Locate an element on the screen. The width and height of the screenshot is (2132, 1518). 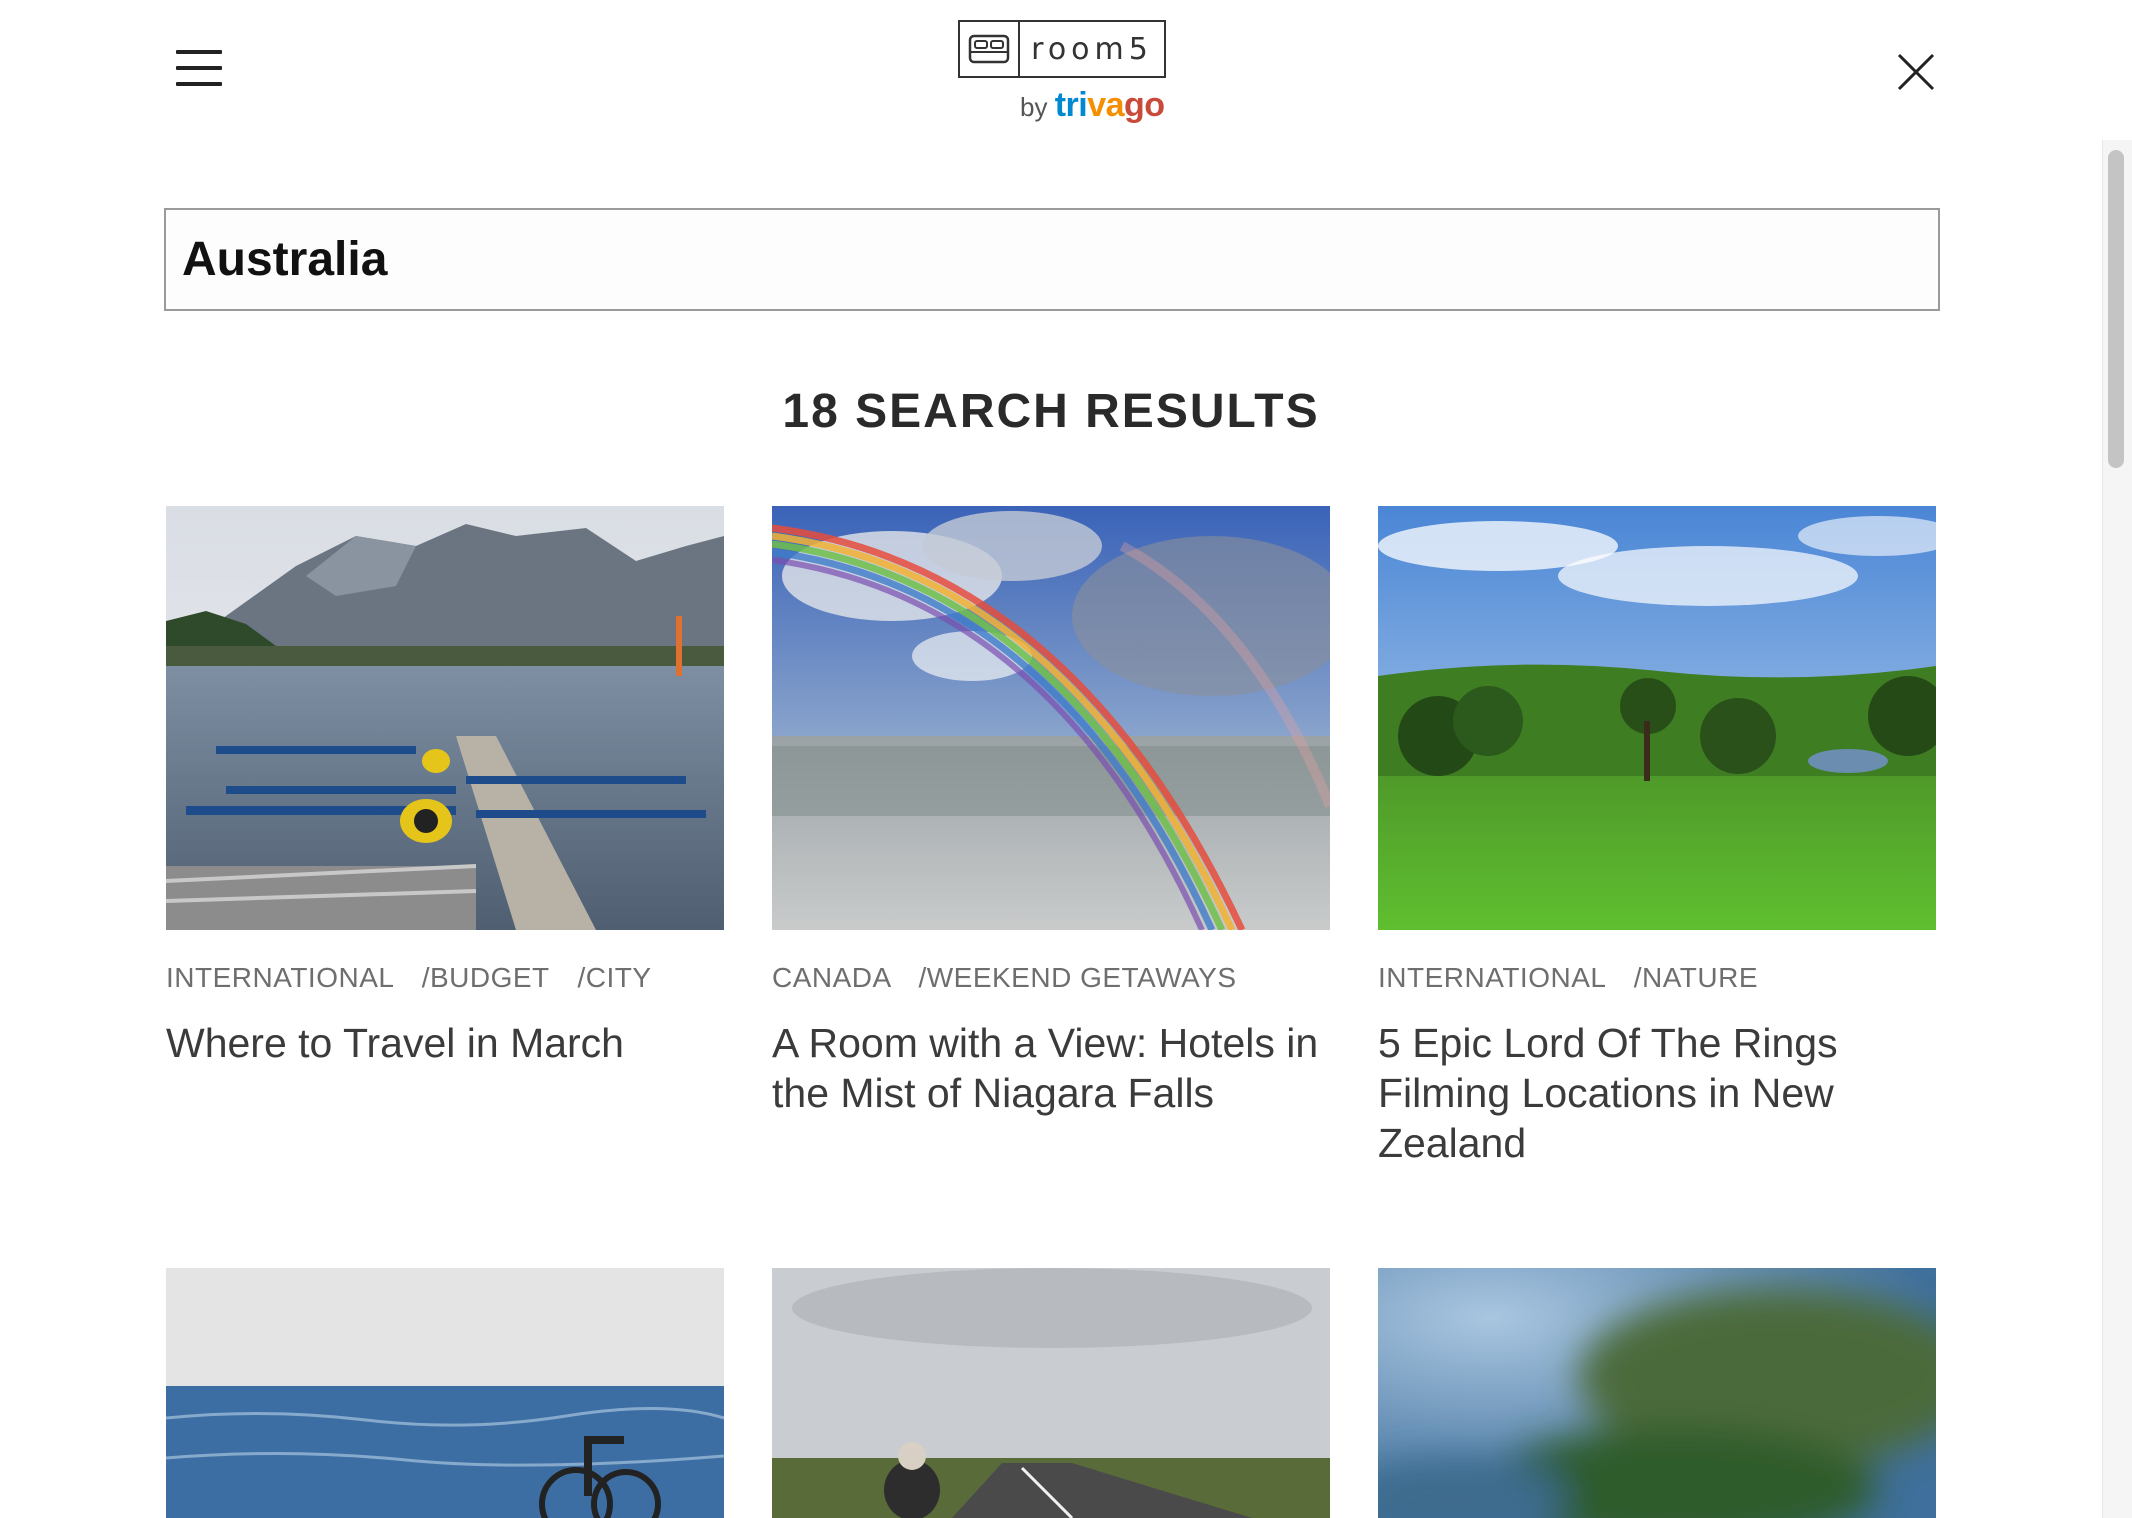
card-image-wheelchair-sea is located at coordinates (445, 1393).